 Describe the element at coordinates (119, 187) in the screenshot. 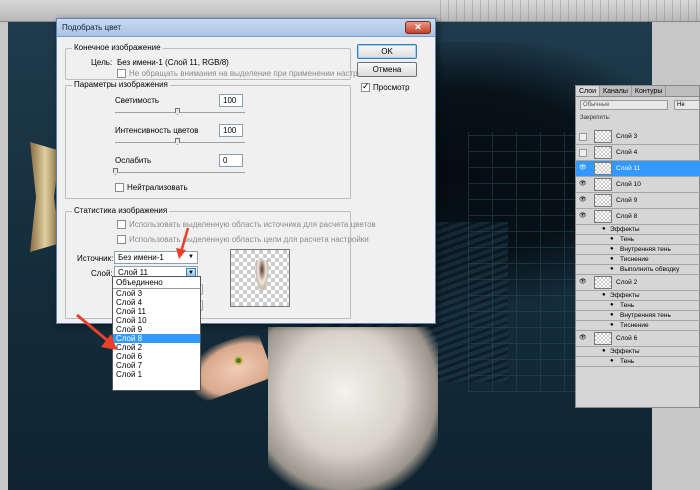

I see `neutralize-checkbox` at that location.